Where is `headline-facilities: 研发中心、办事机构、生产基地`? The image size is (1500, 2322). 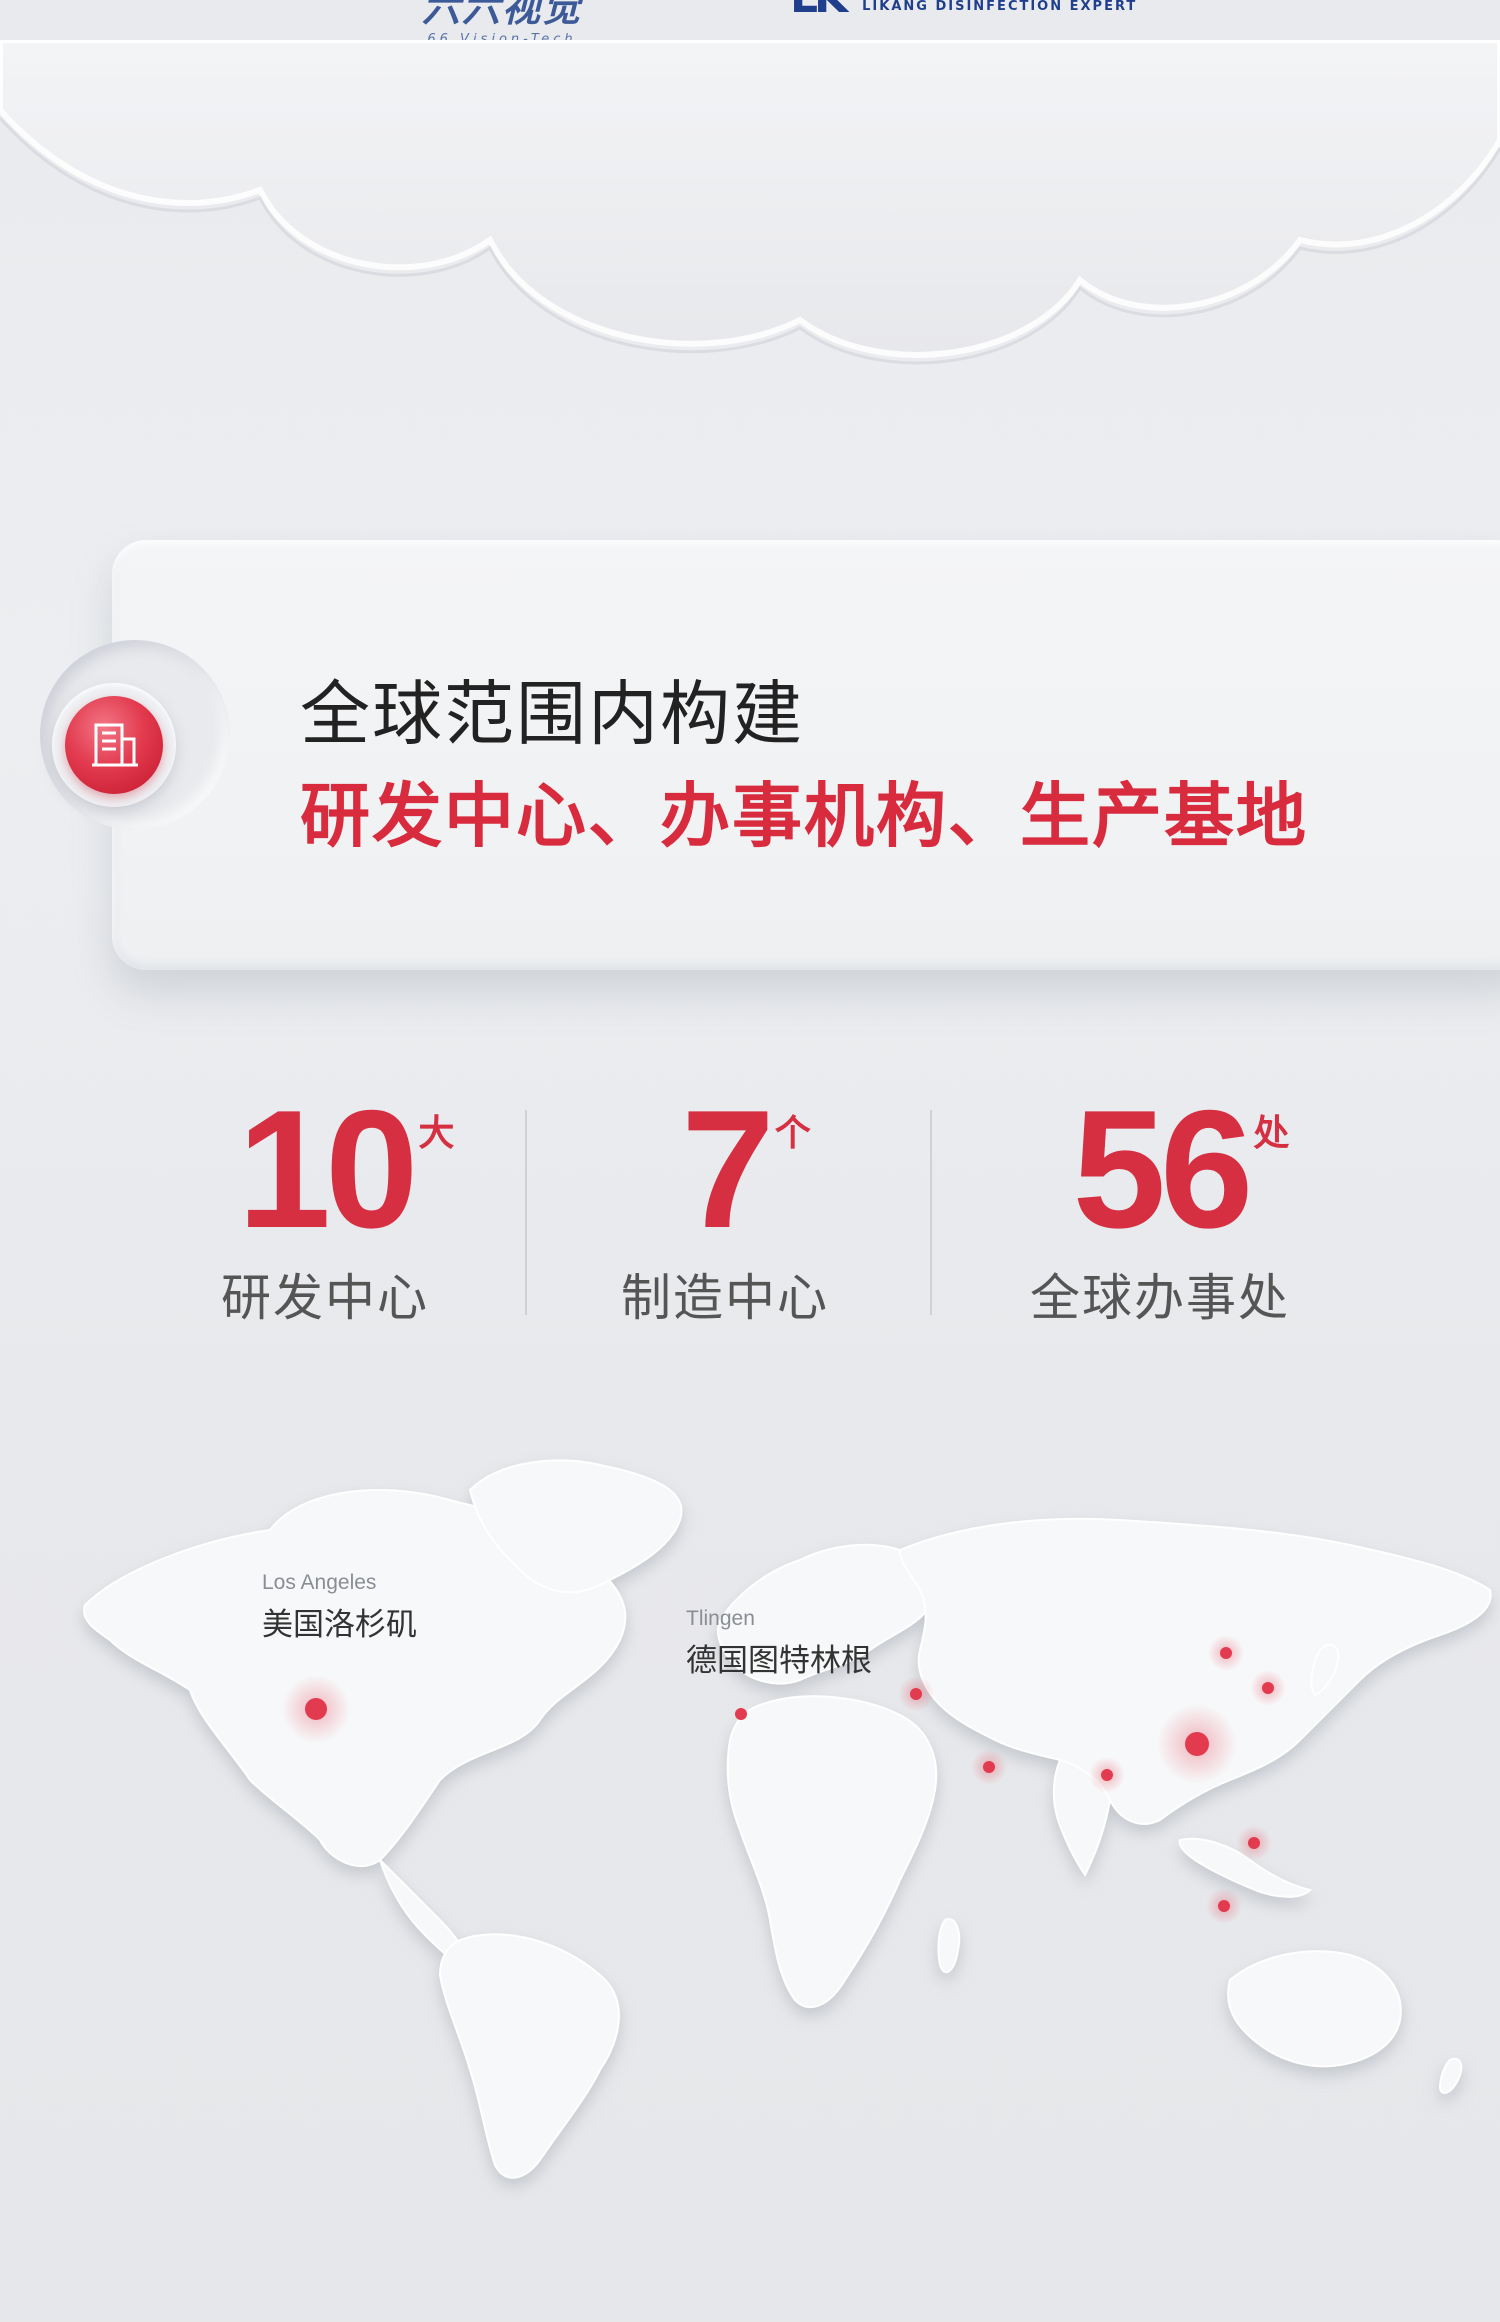 headline-facilities: 研发中心、办事机构、生产基地 is located at coordinates (804, 816).